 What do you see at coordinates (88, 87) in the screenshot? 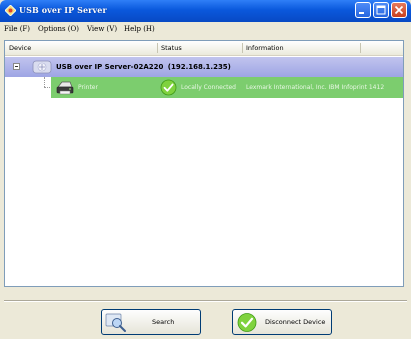
I see `device-name: Printer` at bounding box center [88, 87].